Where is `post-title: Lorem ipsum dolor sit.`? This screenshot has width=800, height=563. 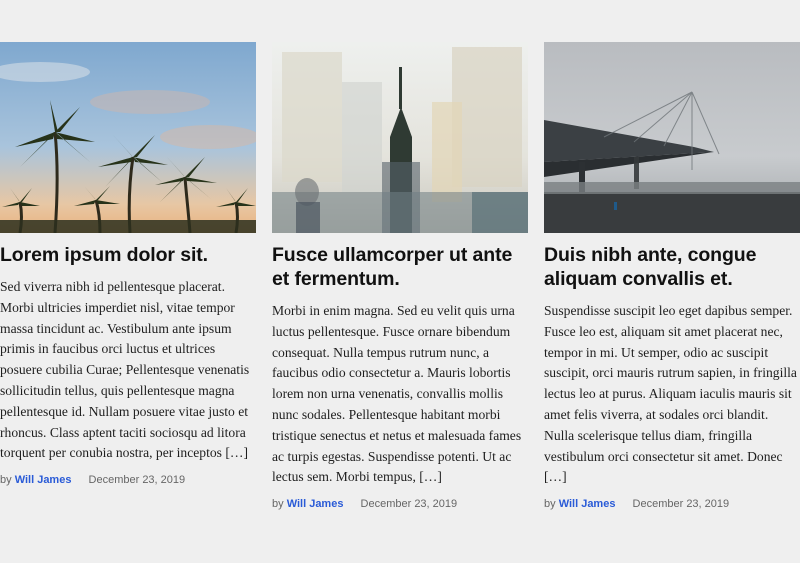 post-title: Lorem ipsum dolor sit. is located at coordinates (128, 255).